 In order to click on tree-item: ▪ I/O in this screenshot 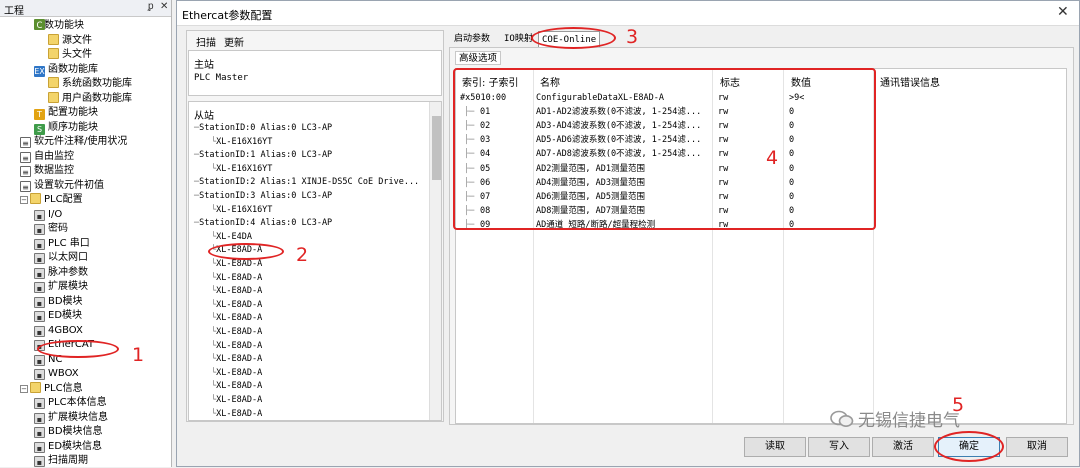, I will do `click(48, 215)`.